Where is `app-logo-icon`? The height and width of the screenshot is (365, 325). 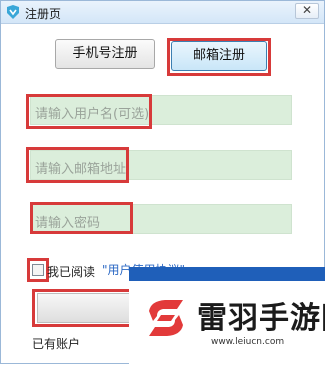
app-logo-icon is located at coordinates (13, 12).